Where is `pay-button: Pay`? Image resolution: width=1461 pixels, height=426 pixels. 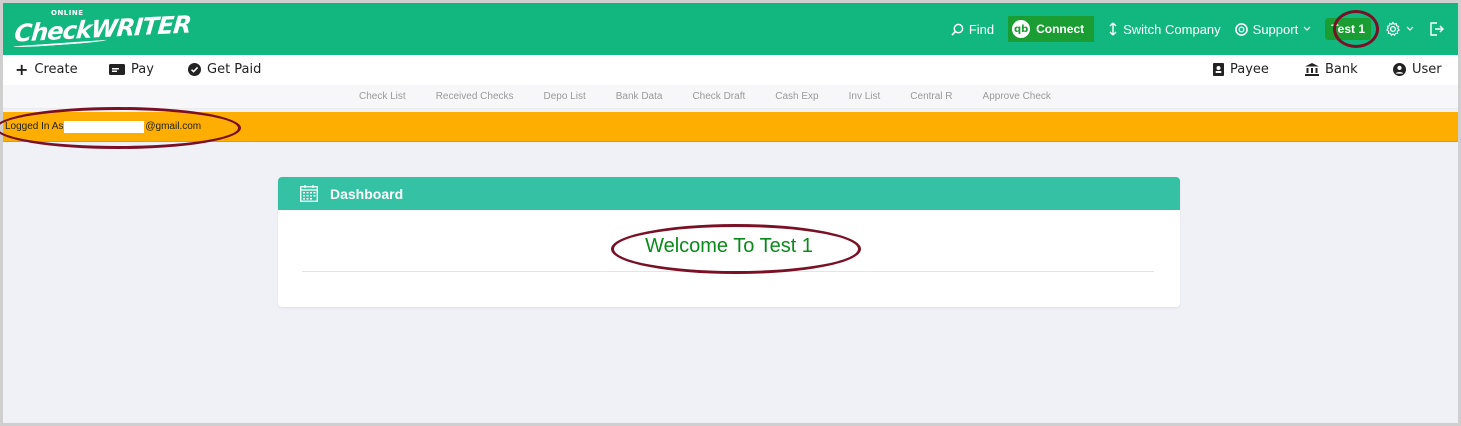
pay-button: Pay is located at coordinates (131, 69).